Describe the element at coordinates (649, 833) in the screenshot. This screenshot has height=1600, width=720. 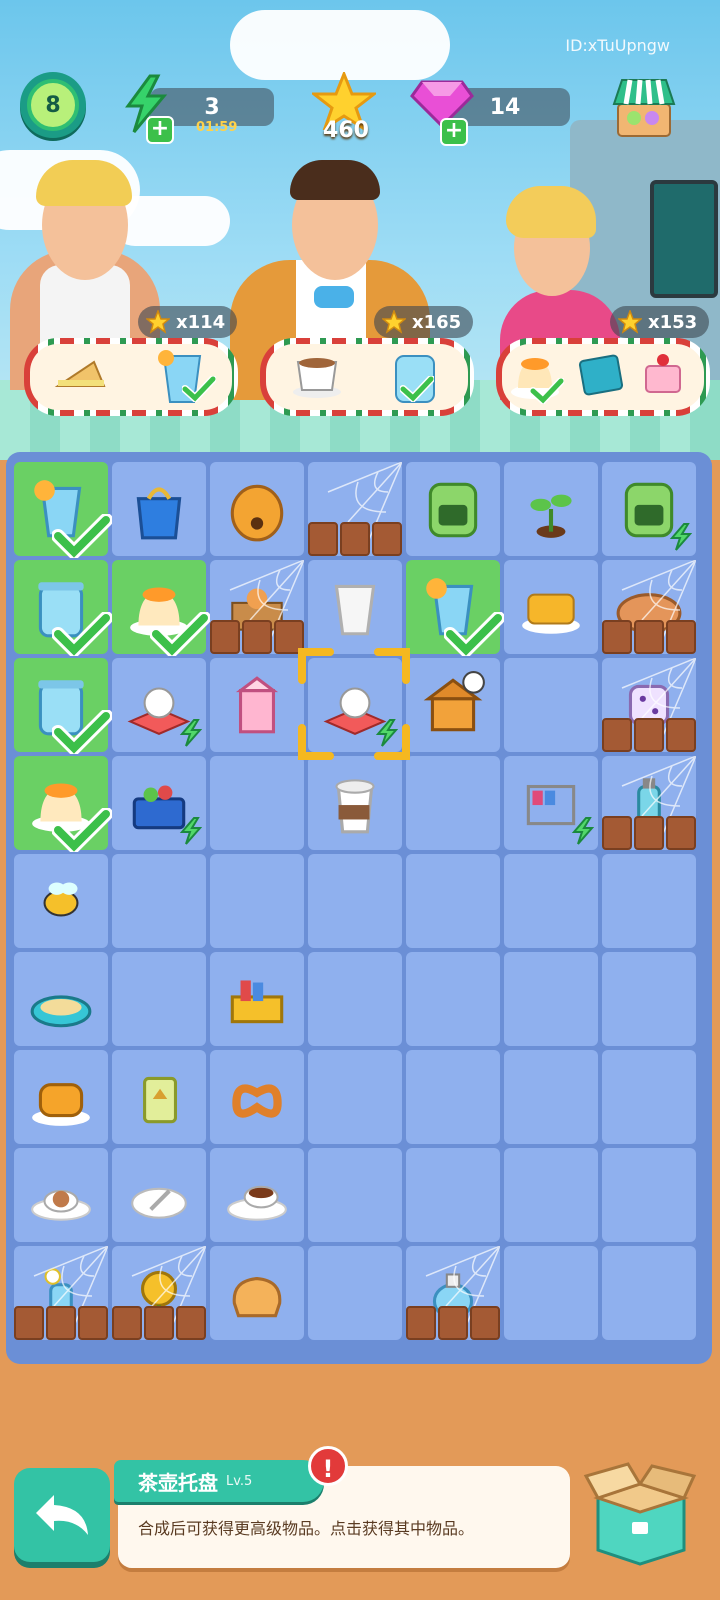
I see `crate-lock` at that location.